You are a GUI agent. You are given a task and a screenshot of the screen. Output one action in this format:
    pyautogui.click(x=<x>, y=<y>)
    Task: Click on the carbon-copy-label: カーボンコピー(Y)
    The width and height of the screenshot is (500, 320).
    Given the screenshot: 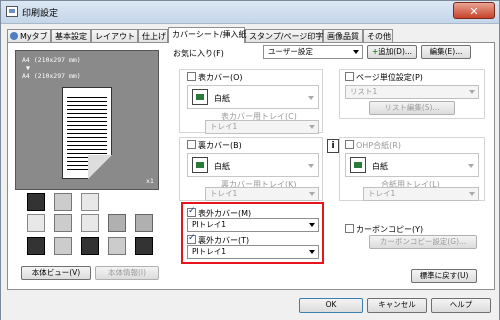 What is the action you would take?
    pyautogui.click(x=390, y=229)
    